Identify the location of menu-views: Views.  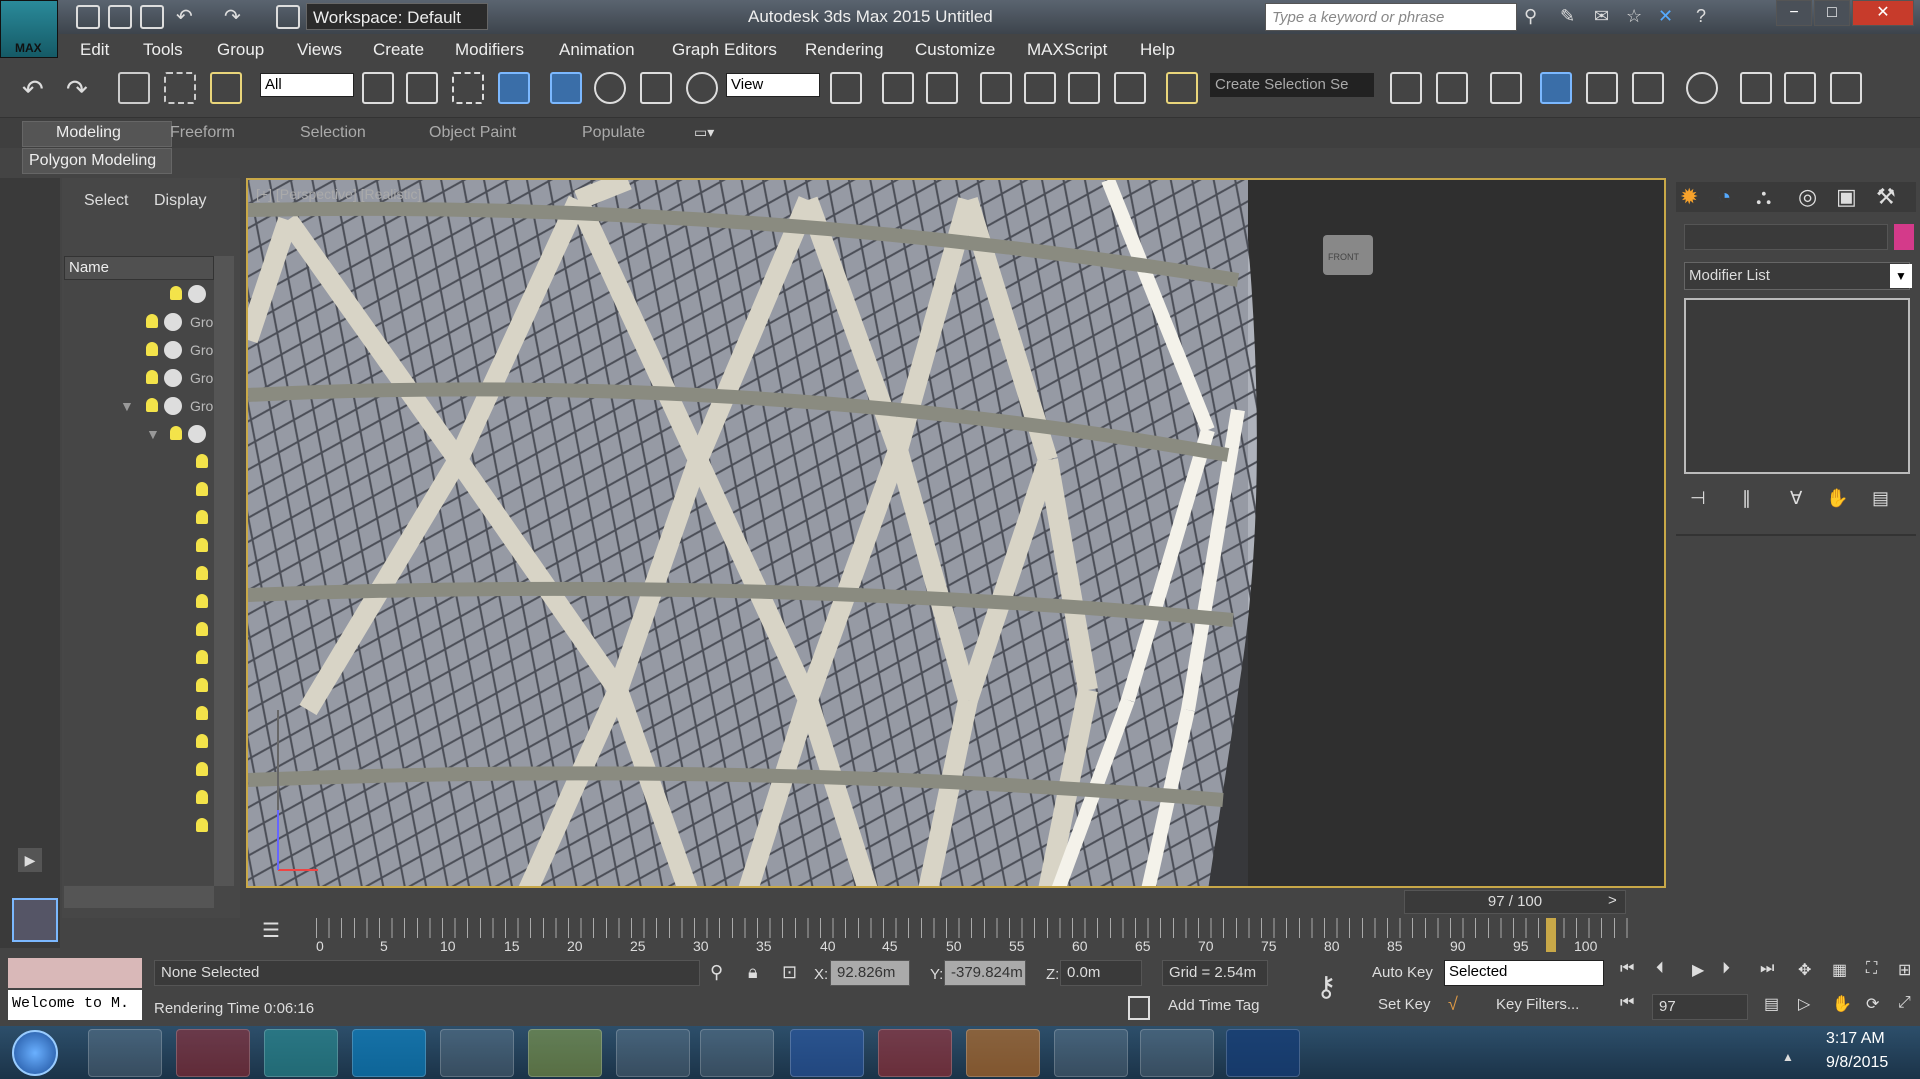
(319, 50).